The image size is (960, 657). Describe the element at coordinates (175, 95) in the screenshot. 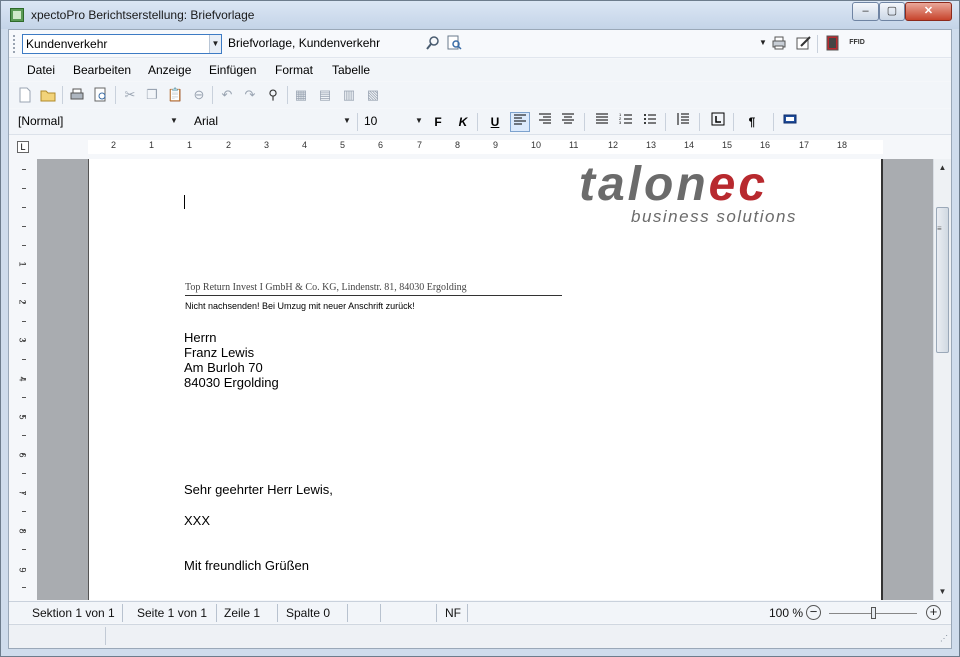

I see `paste-icon: 📋` at that location.